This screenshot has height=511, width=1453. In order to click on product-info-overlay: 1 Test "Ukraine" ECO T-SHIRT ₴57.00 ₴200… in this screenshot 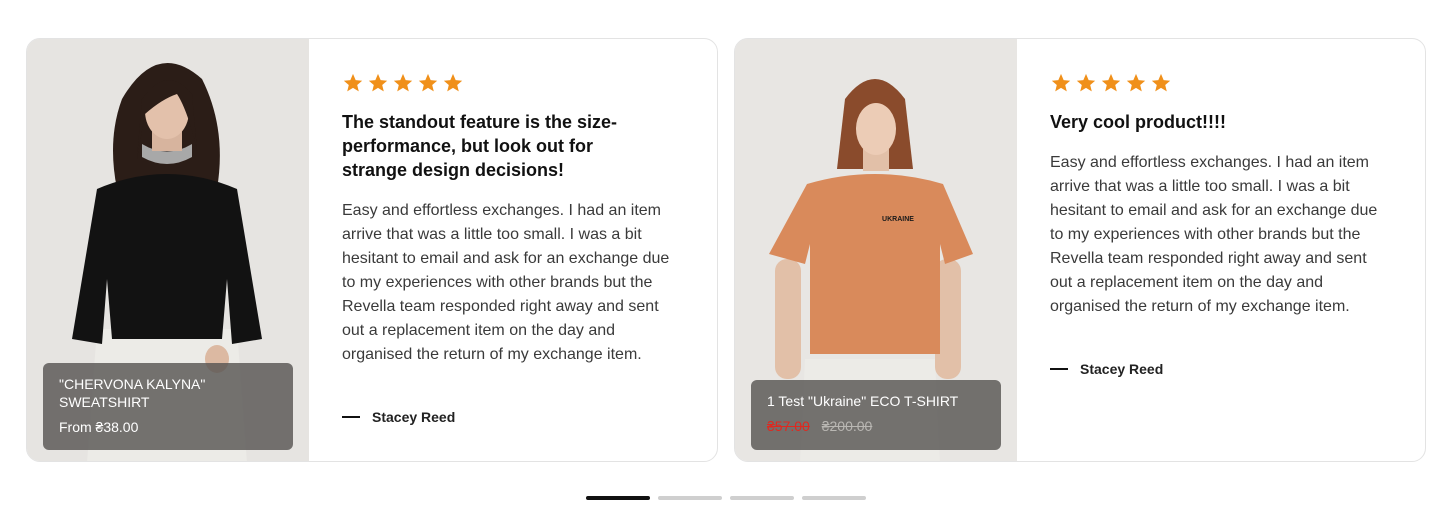, I will do `click(876, 415)`.